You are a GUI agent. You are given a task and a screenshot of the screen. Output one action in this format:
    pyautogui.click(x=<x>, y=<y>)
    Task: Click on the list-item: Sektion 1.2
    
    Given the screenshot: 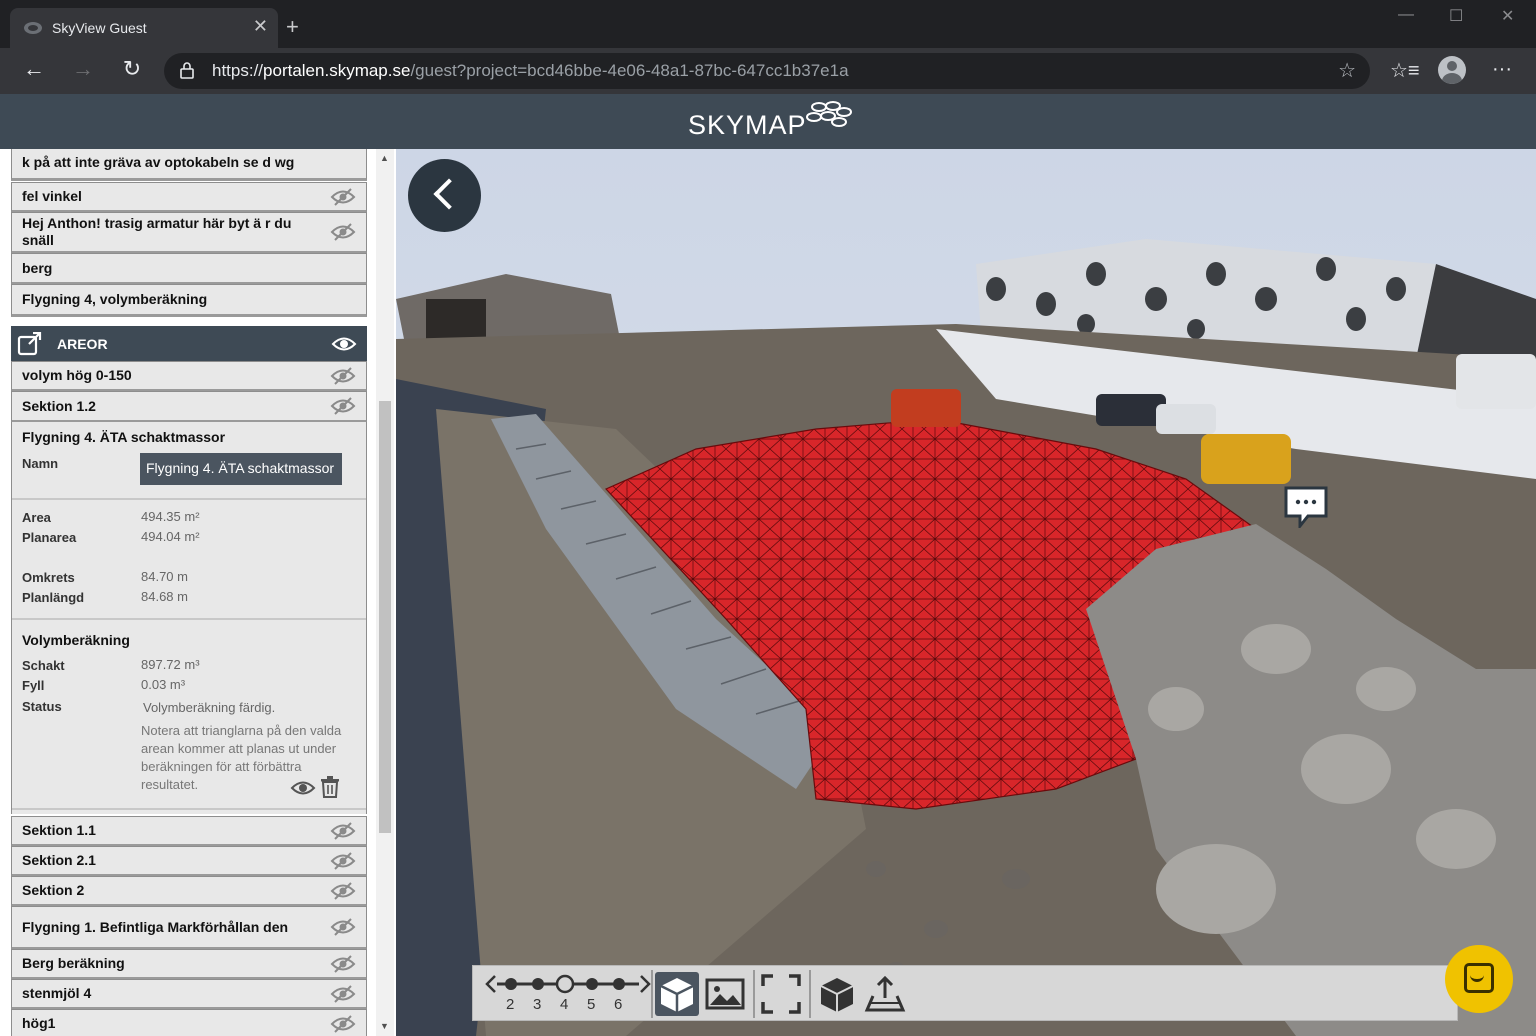 What is the action you would take?
    pyautogui.click(x=189, y=407)
    